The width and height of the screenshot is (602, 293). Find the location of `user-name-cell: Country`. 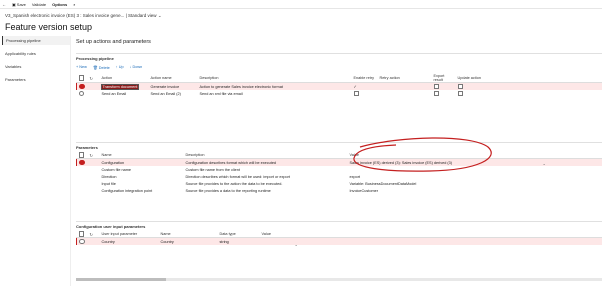

user-name-cell: Country is located at coordinates (188, 241).